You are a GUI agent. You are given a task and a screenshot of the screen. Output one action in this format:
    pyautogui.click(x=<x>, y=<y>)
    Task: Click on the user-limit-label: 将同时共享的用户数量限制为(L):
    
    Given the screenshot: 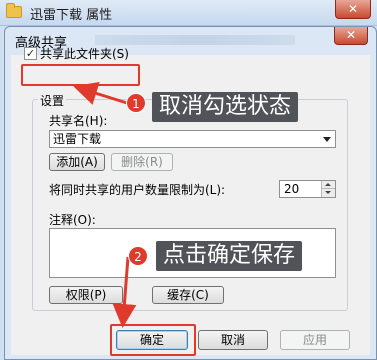 What is the action you would take?
    pyautogui.click(x=137, y=190)
    